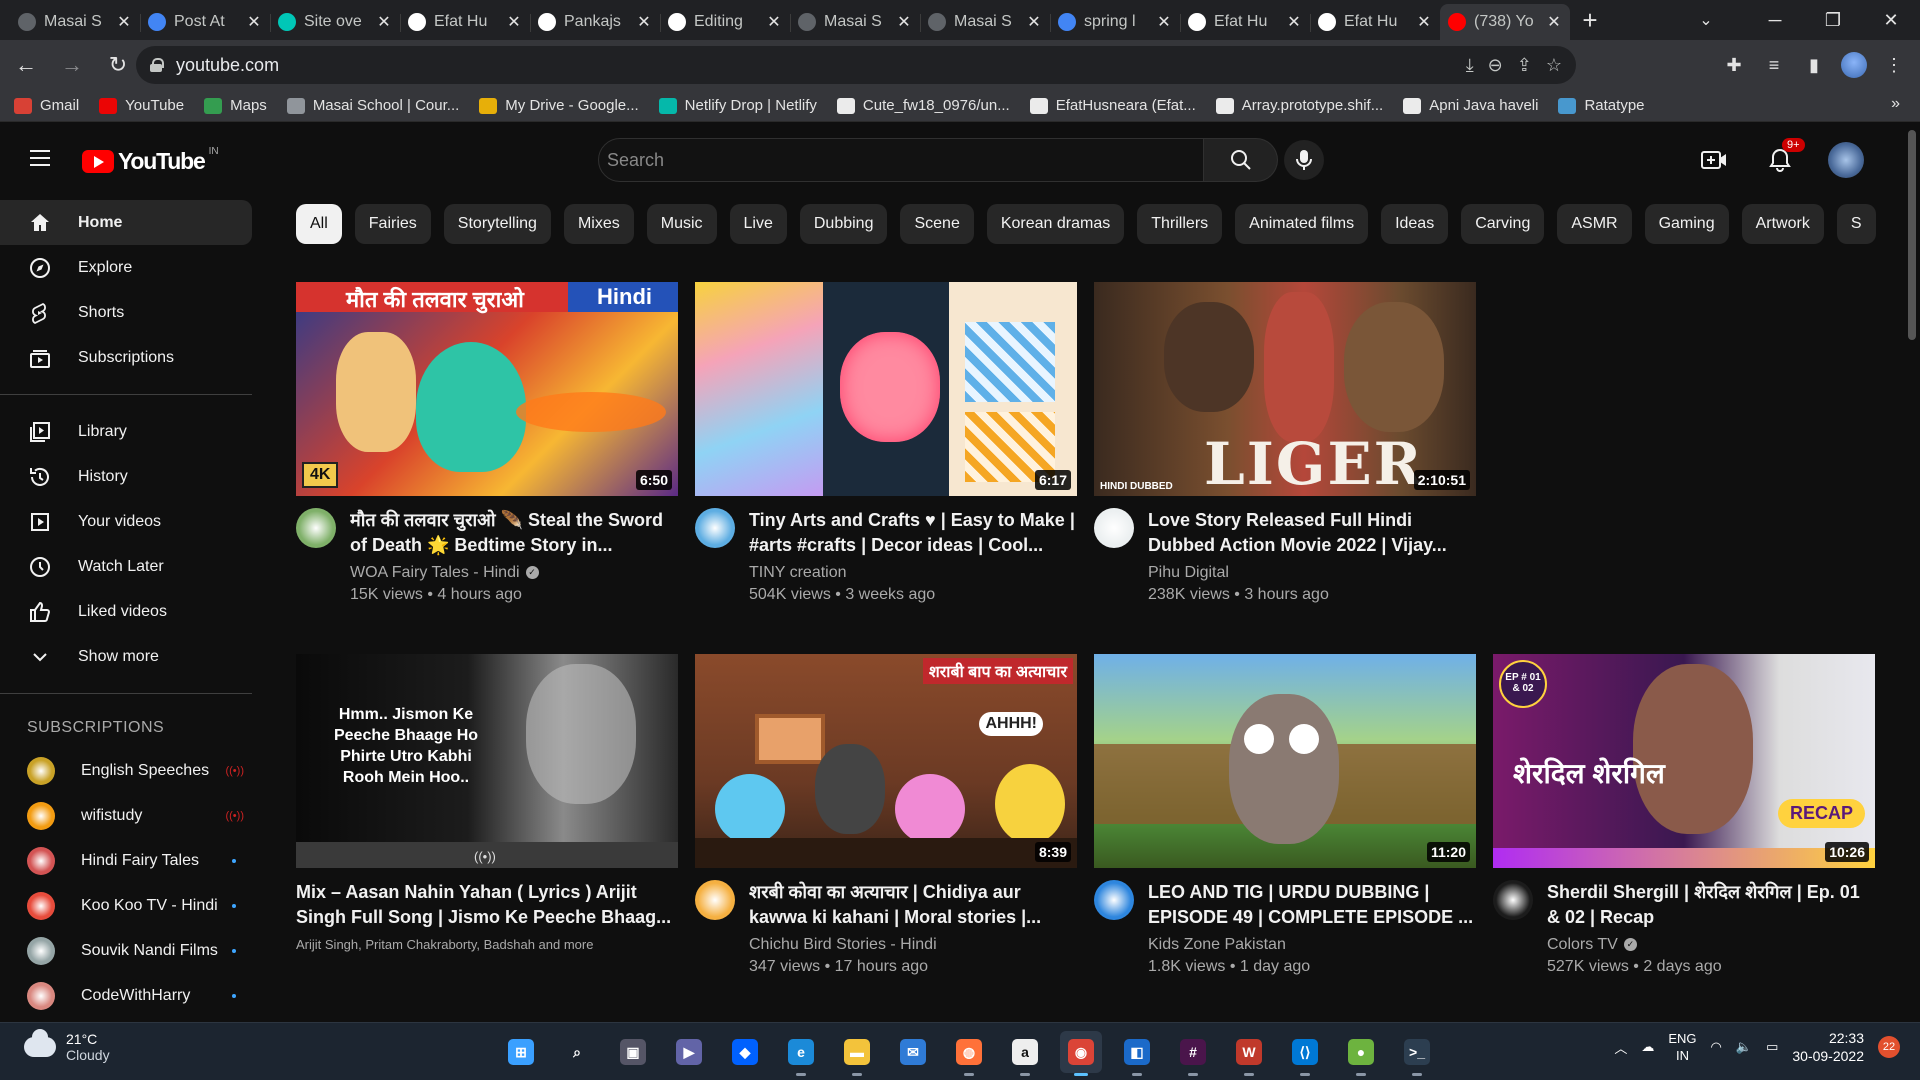 This screenshot has width=1920, height=1080. What do you see at coordinates (1137, 1053) in the screenshot?
I see `taskbar-app-remote-desktop: ◧` at bounding box center [1137, 1053].